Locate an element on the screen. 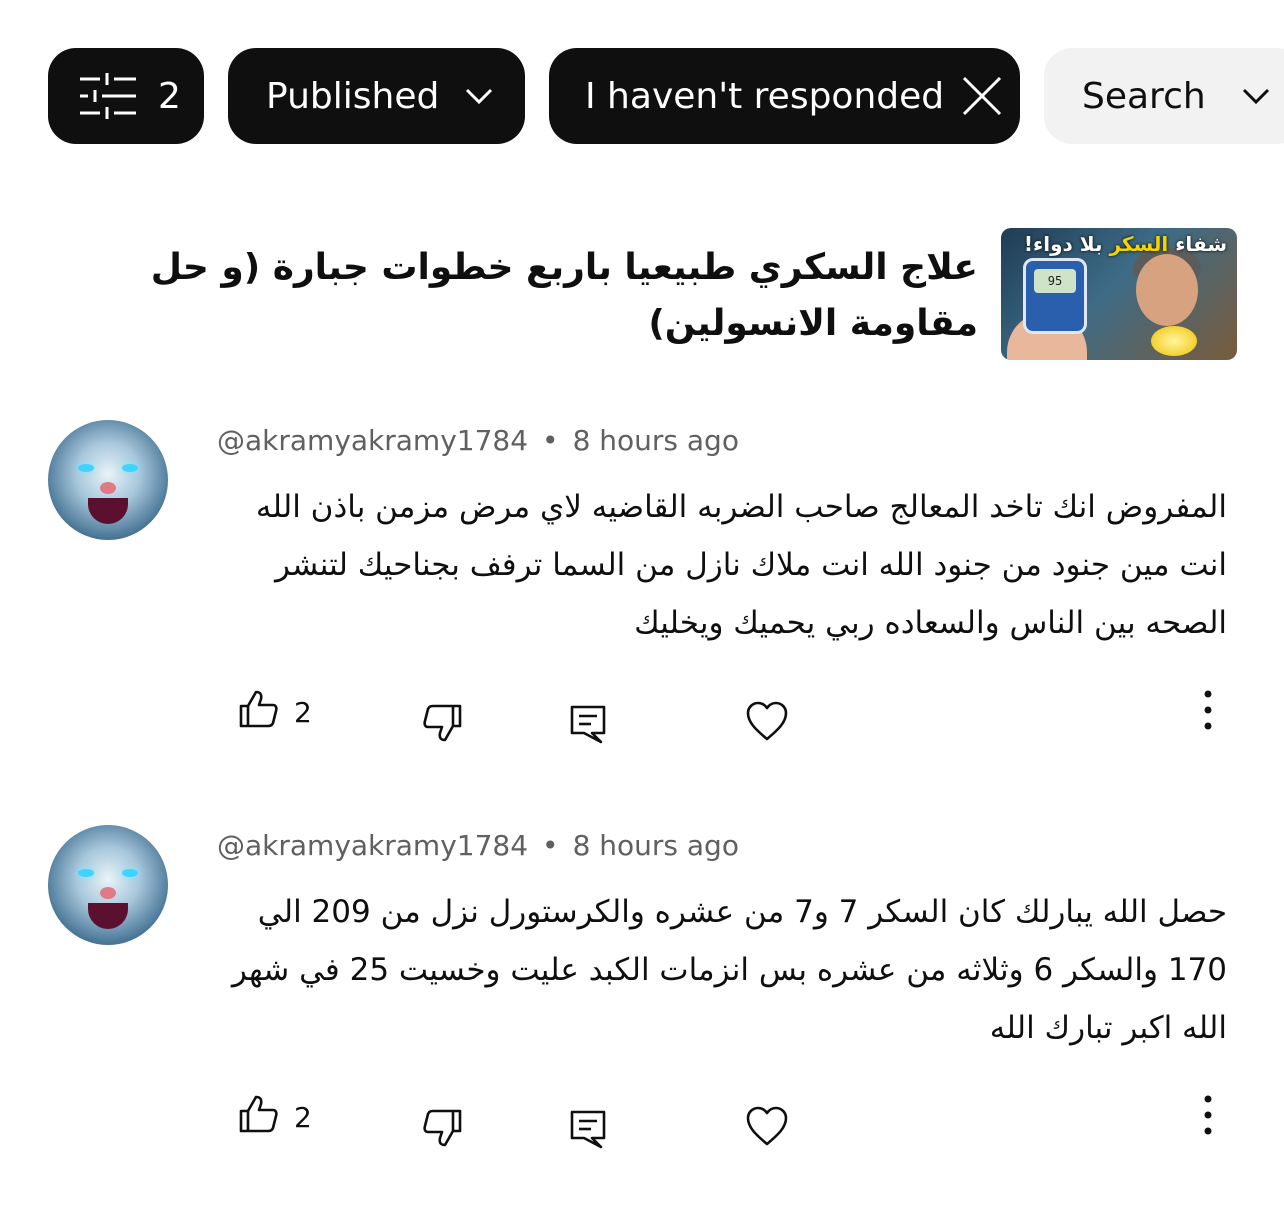 The height and width of the screenshot is (1227, 1284). search-chip: Search is located at coordinates (1164, 96).